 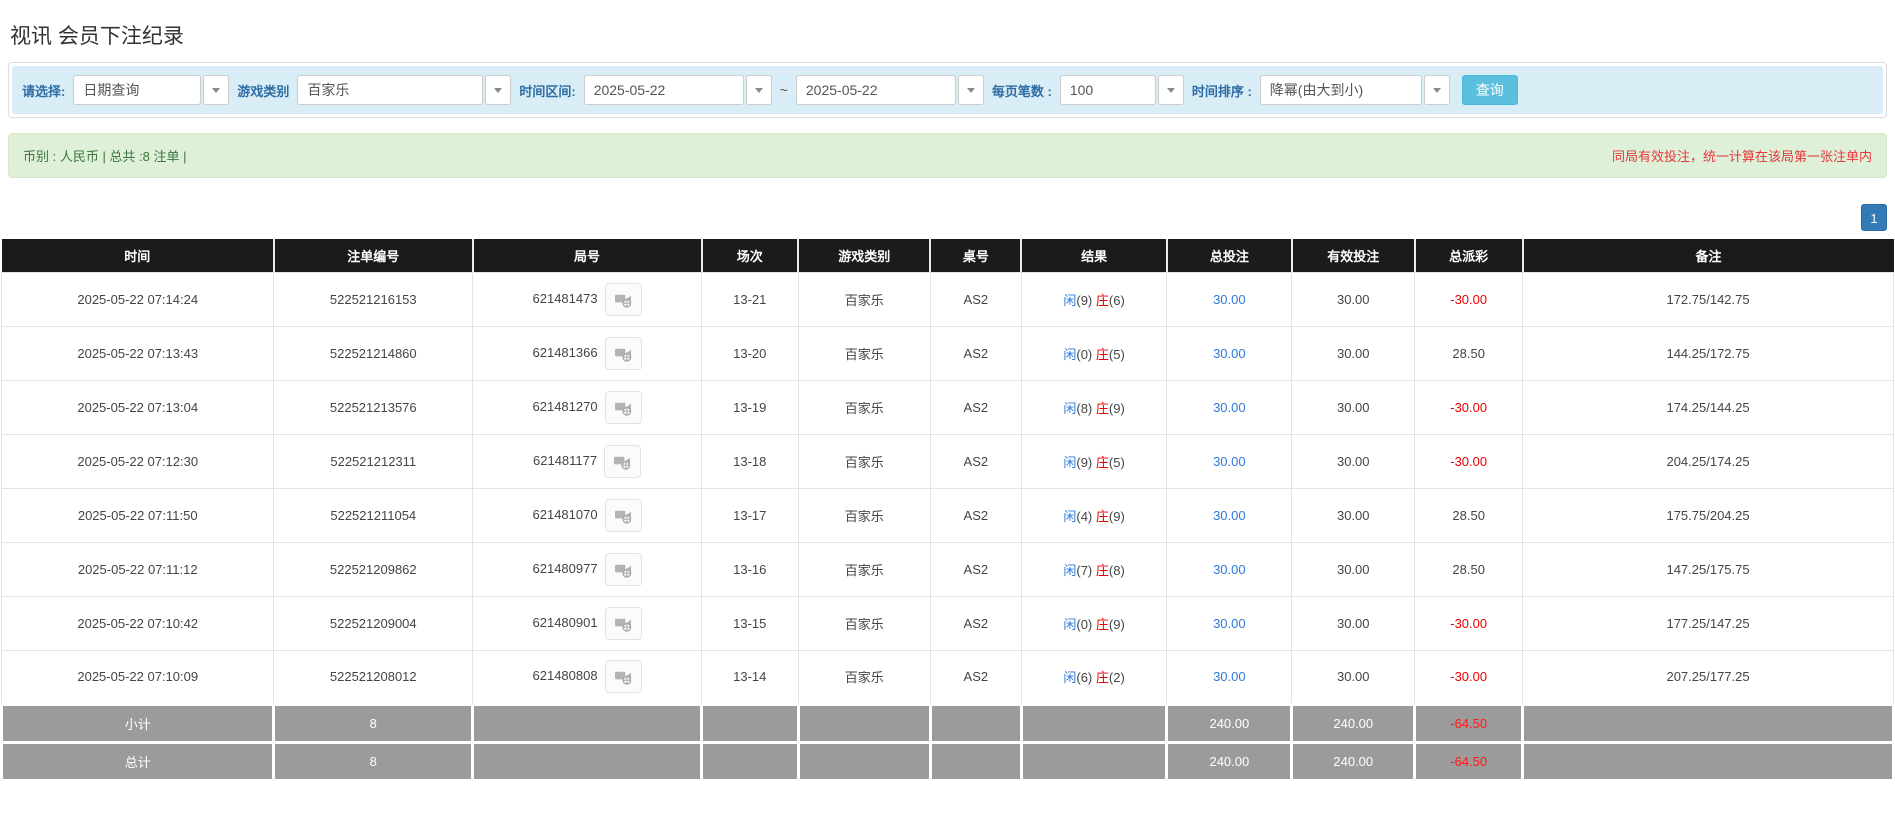 What do you see at coordinates (750, 569) in the screenshot?
I see `session-cell: 13-16` at bounding box center [750, 569].